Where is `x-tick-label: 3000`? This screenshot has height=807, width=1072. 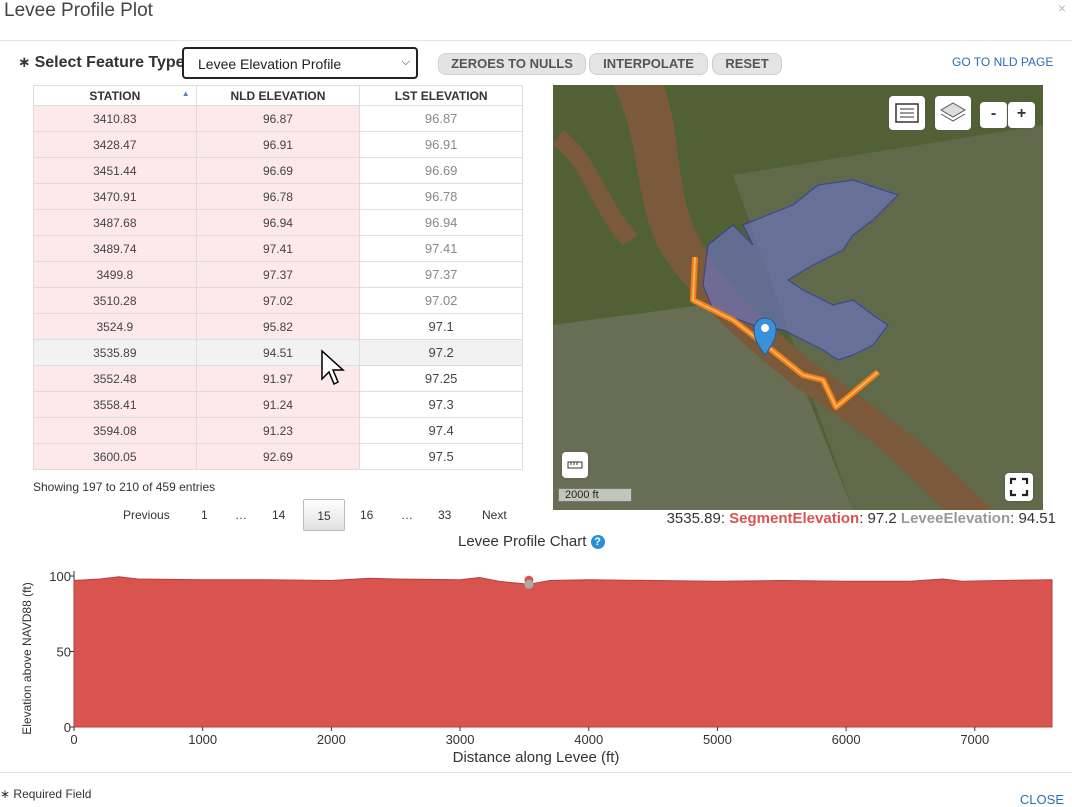 x-tick-label: 3000 is located at coordinates (460, 739).